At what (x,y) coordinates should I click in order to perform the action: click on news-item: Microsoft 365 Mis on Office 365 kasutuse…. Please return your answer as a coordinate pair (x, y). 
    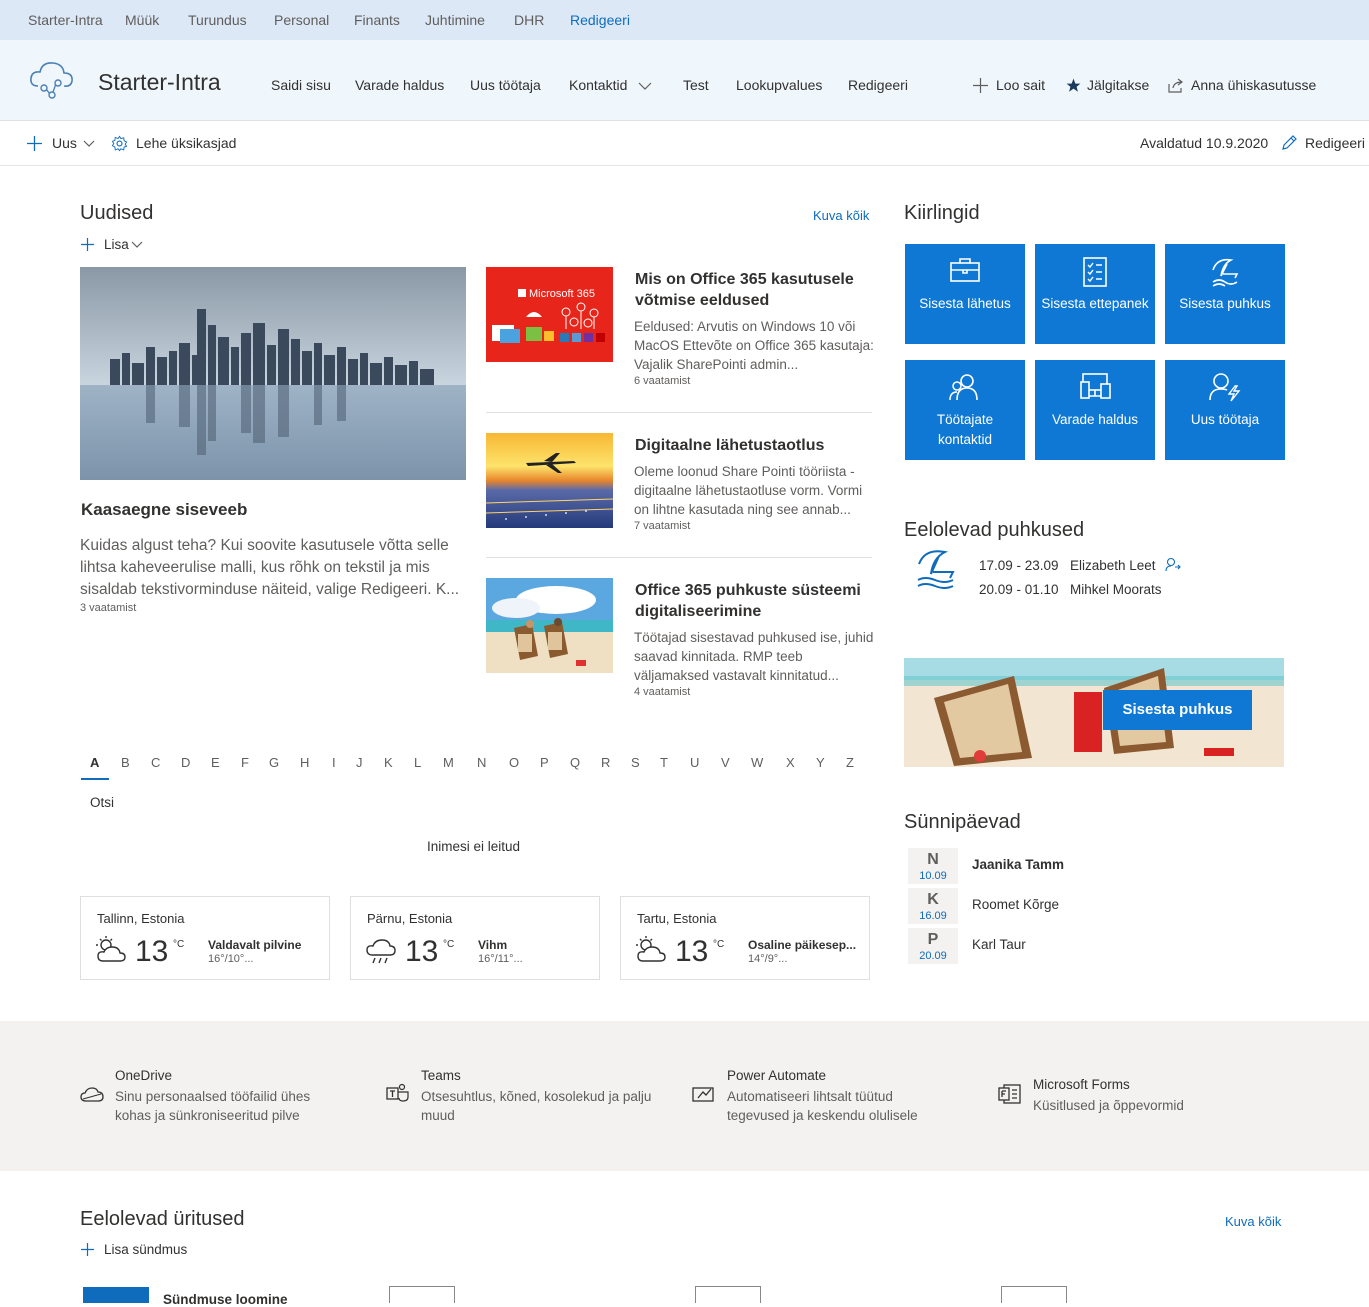
    Looking at the image, I should click on (680, 332).